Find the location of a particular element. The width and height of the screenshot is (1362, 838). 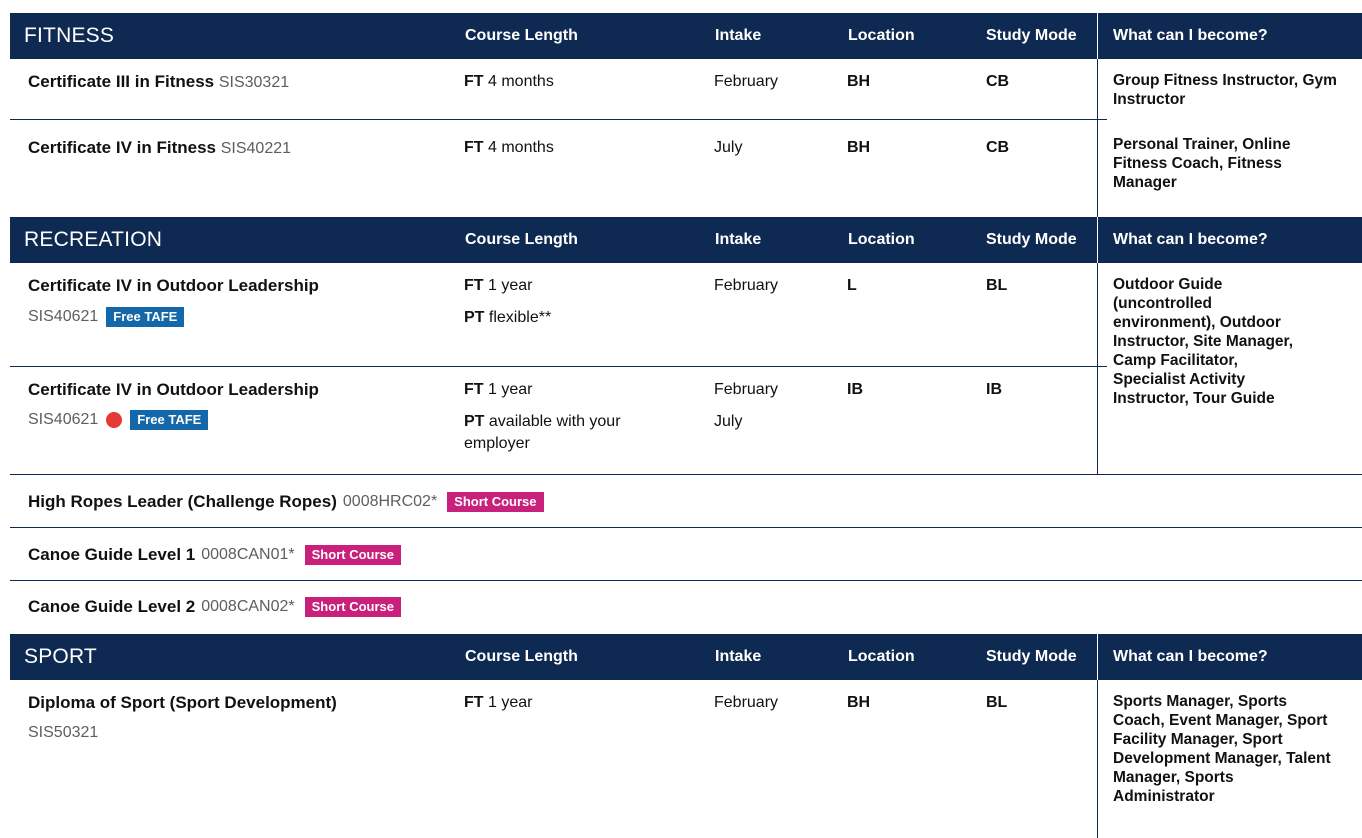

careers: Group Fitness Instructor, Gym Instructor is located at coordinates (1225, 90).